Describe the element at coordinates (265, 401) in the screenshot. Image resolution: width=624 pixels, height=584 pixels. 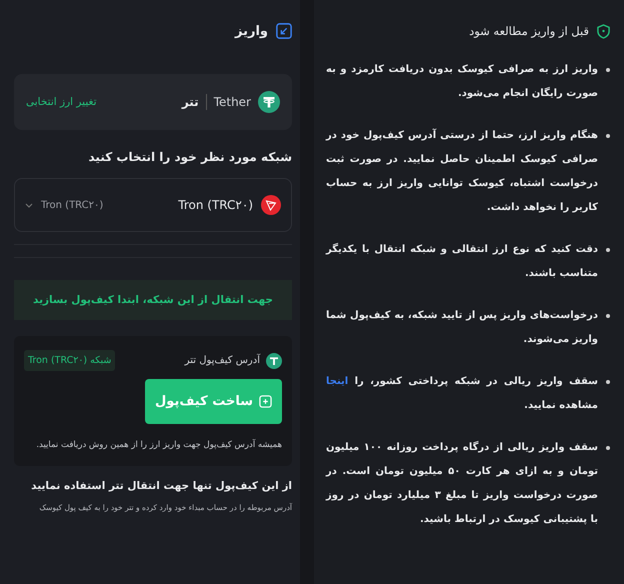
I see `plus-icon` at that location.